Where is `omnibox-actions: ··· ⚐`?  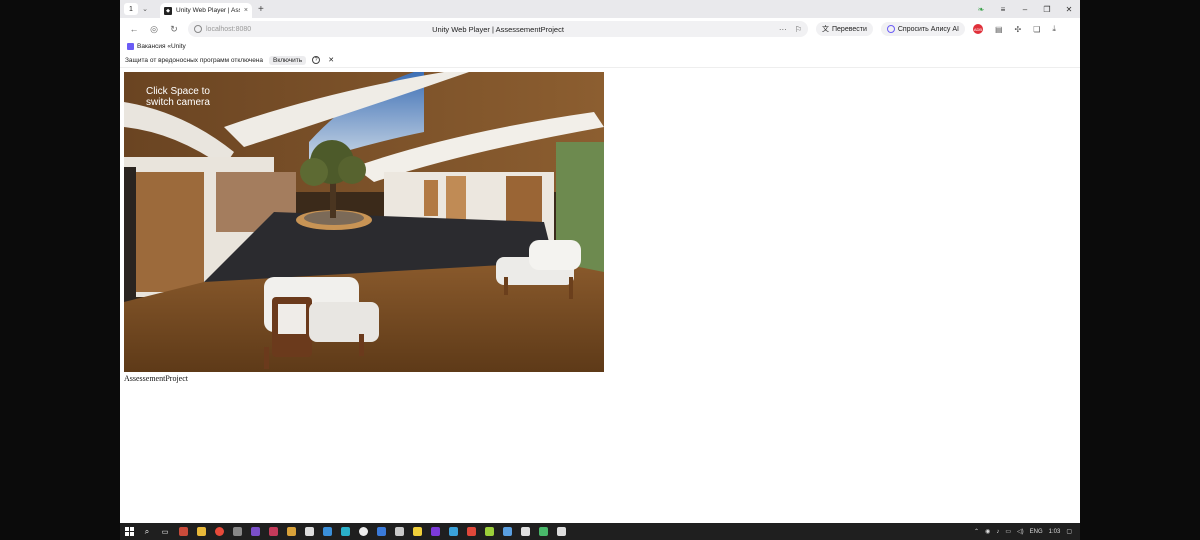 omnibox-actions: ··· ⚐ is located at coordinates (790, 29).